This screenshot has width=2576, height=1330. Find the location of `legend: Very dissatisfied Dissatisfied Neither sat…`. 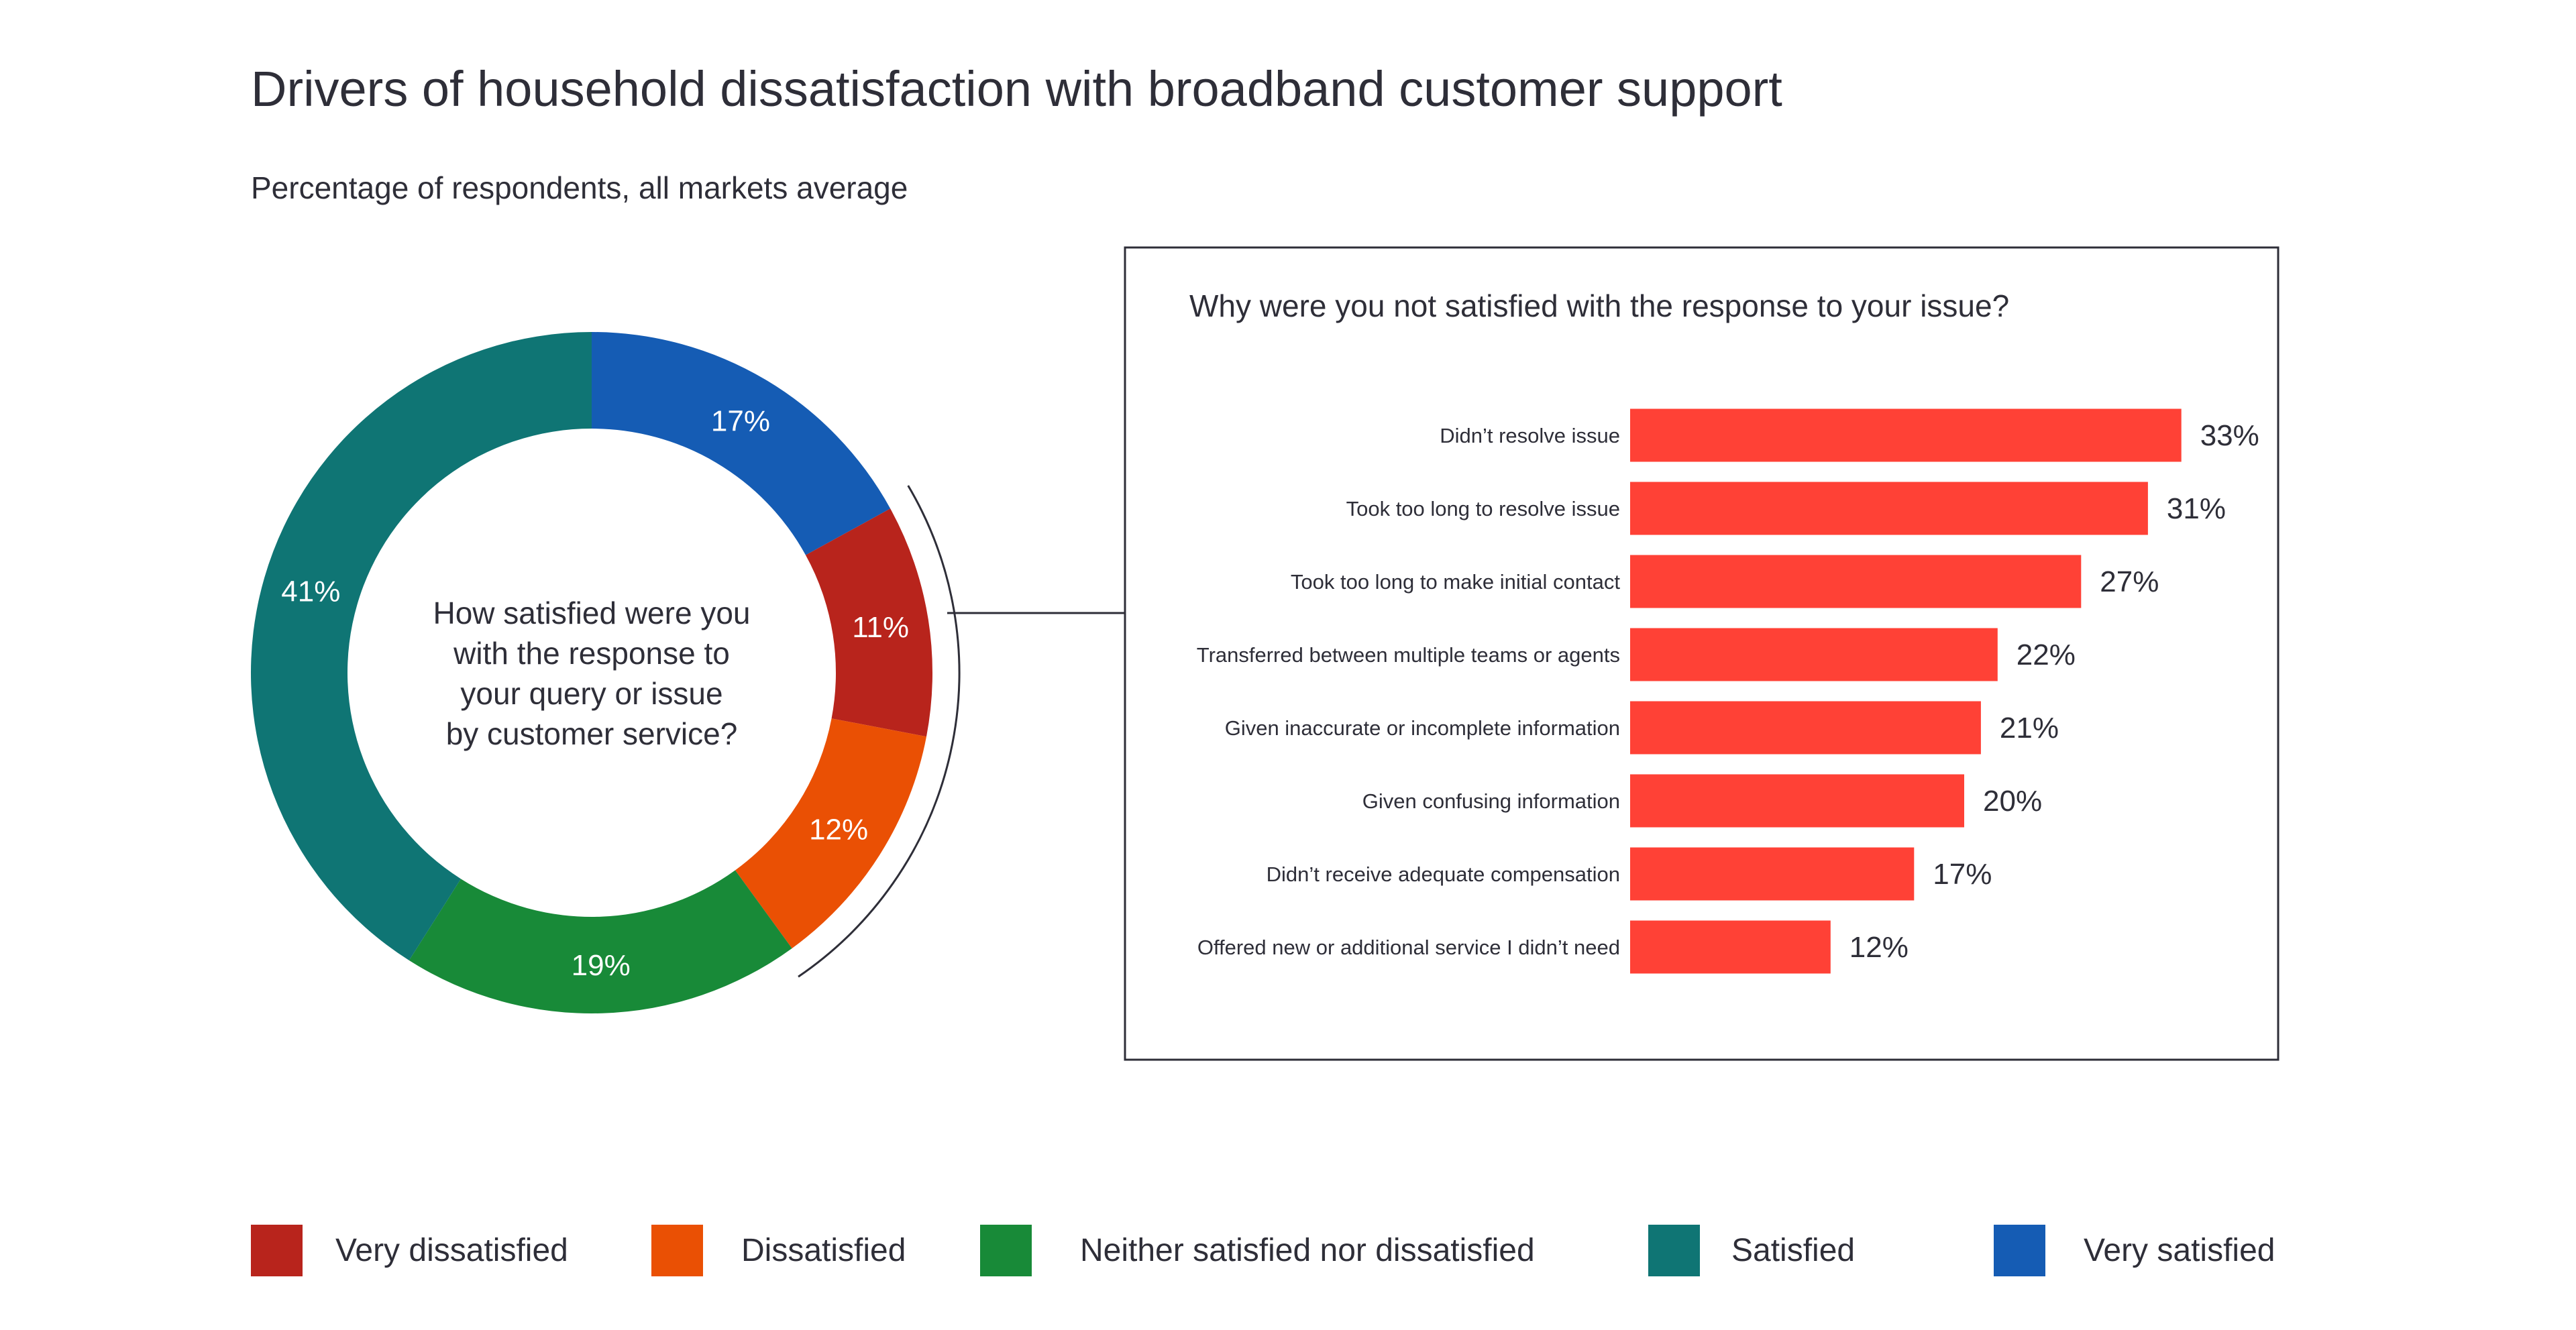

legend: Very dissatisfied Dissatisfied Neither sat… is located at coordinates (1263, 1250).